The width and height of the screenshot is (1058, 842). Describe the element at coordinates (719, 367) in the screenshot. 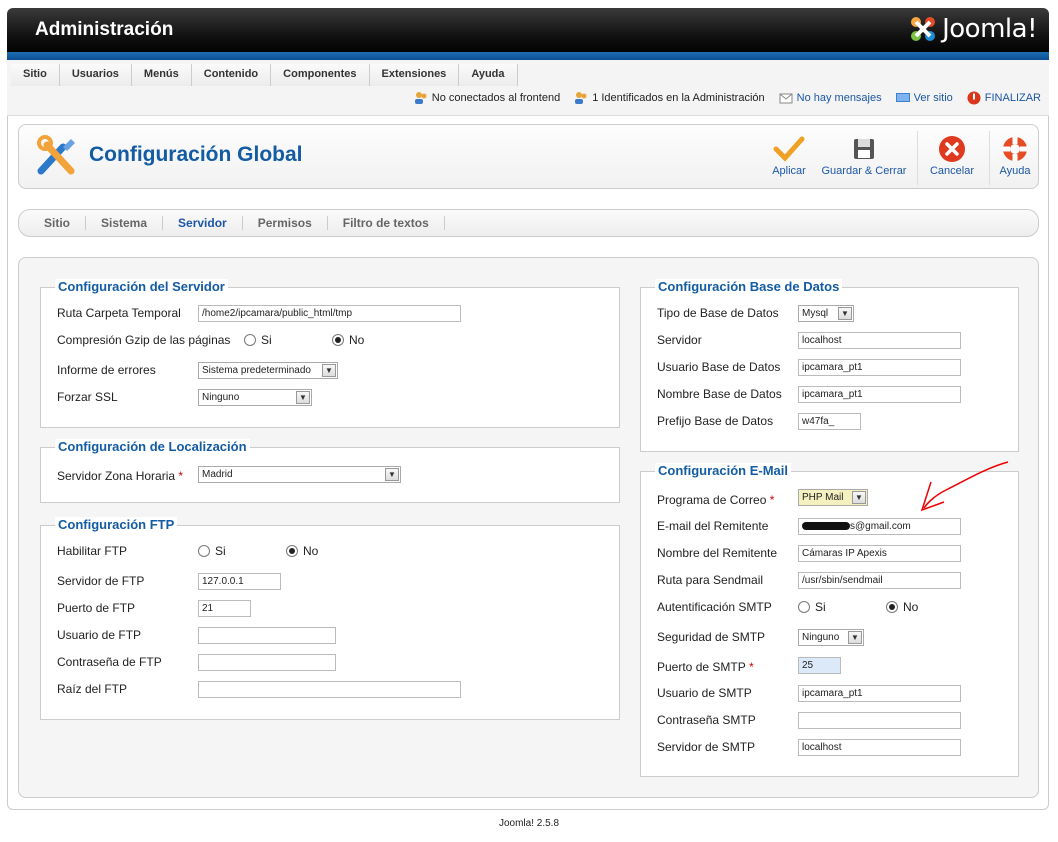

I see `db-user-label: Usuario Base de Datos` at that location.